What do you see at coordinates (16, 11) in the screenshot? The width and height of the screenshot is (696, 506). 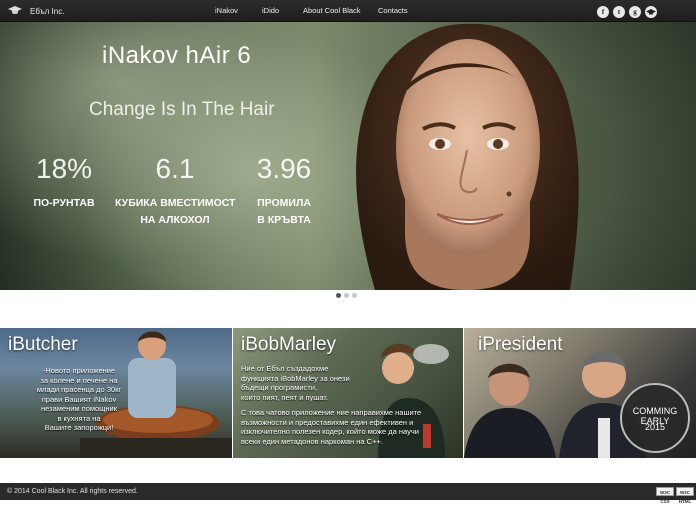 I see `graduation-cap-logo-icon` at bounding box center [16, 11].